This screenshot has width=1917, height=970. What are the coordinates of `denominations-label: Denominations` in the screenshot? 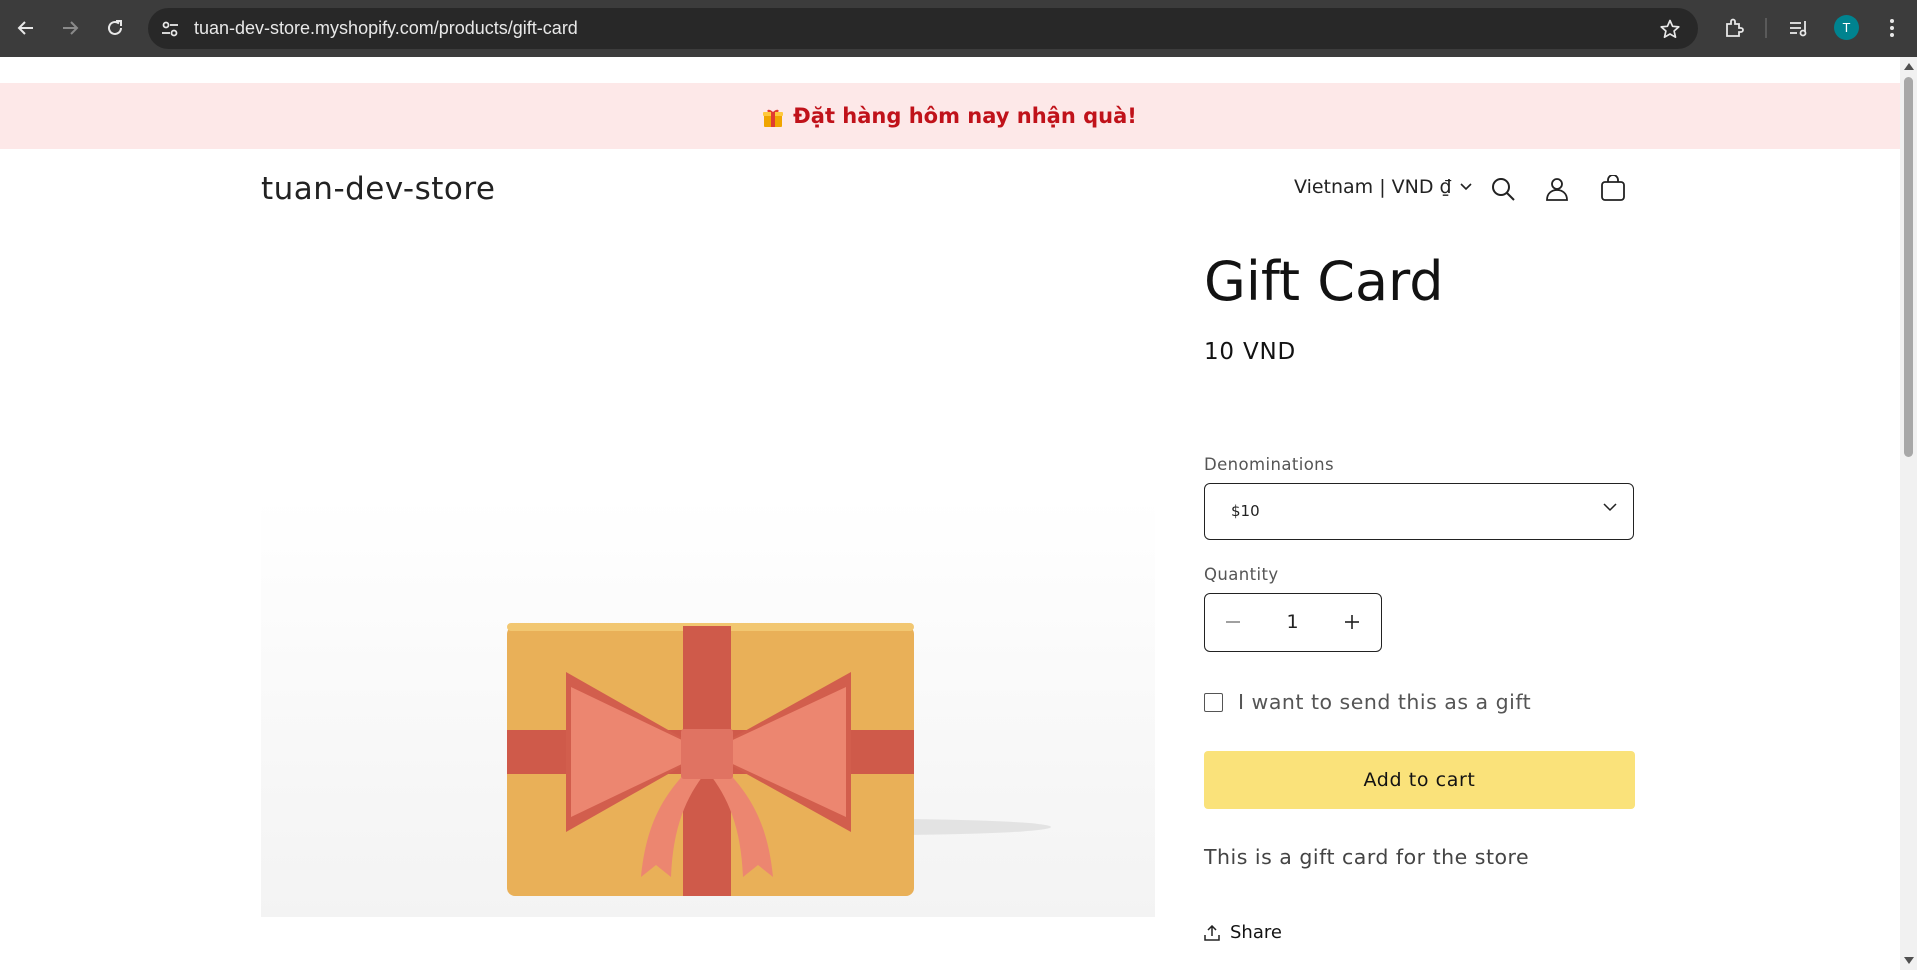 It's located at (1269, 464).